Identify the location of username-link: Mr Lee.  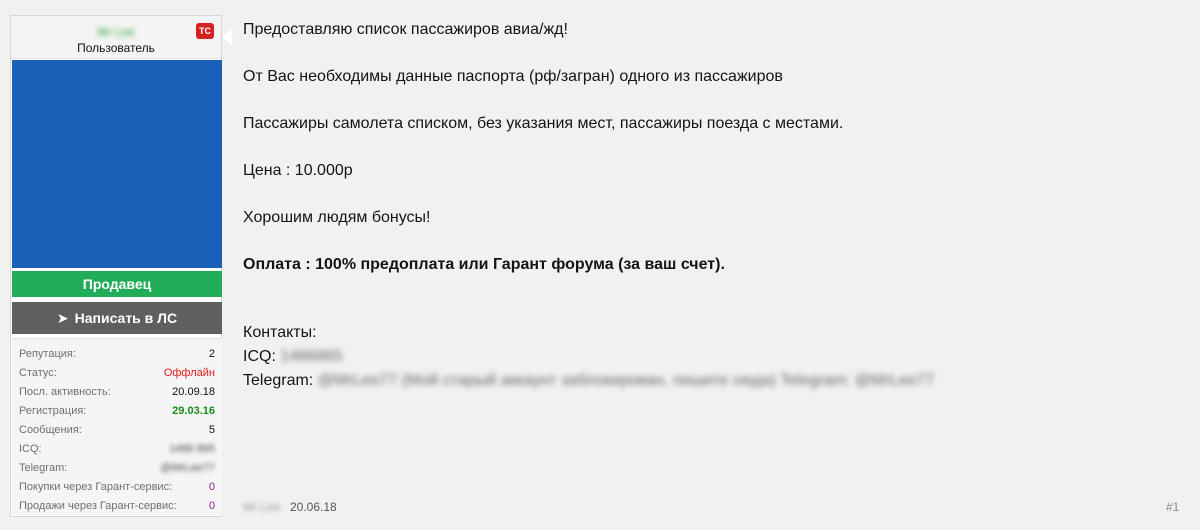
(116, 32).